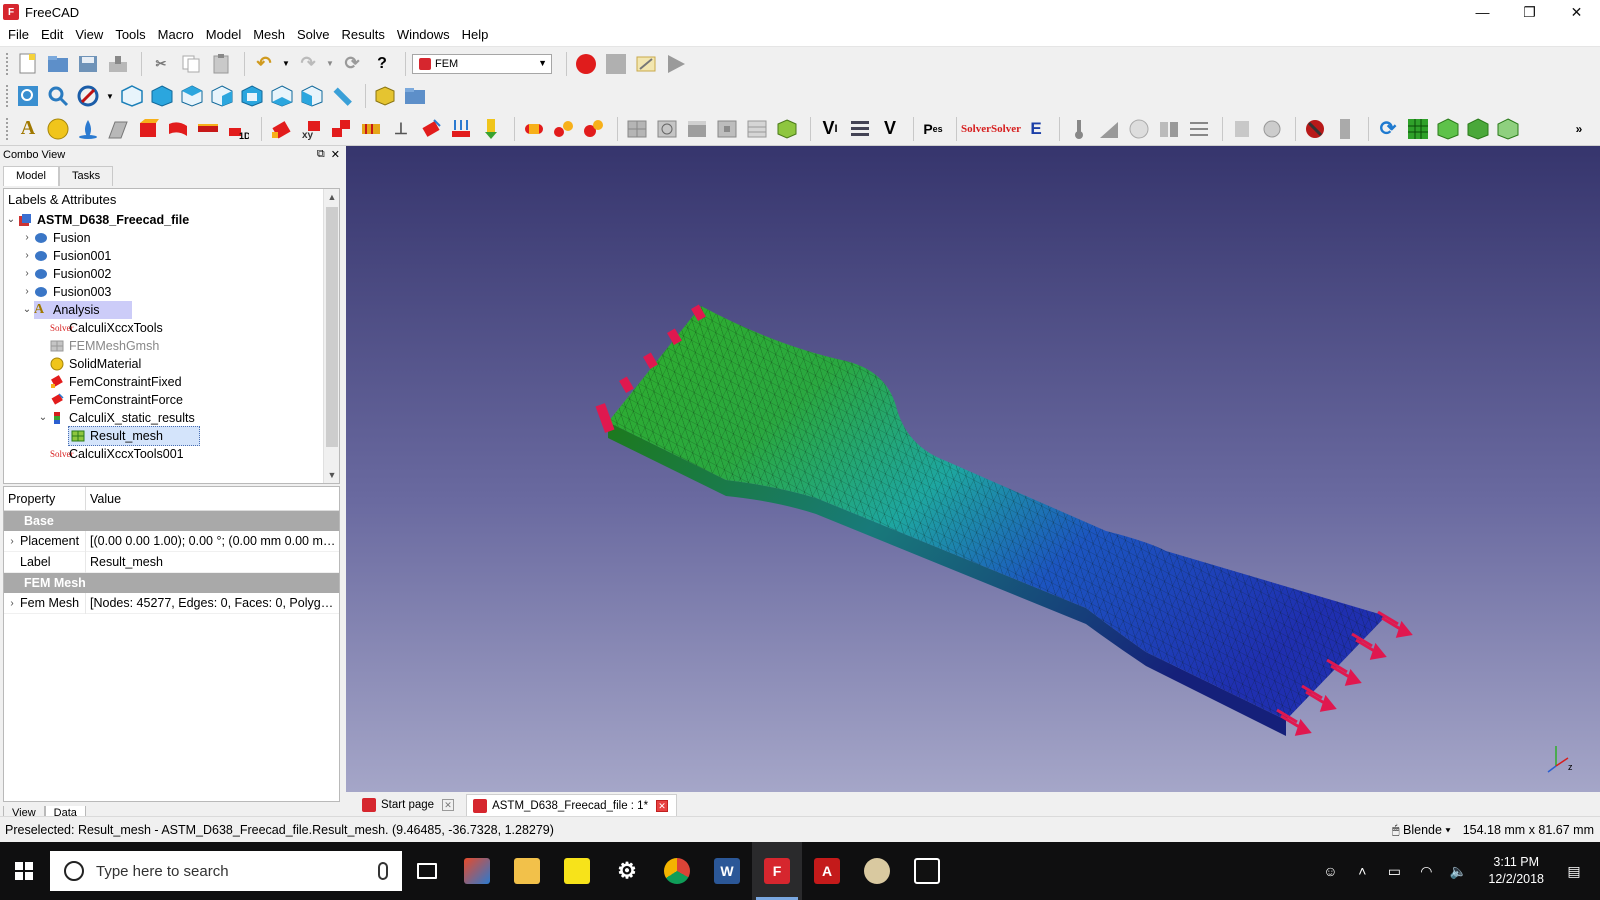 This screenshot has height=900, width=1600. Describe the element at coordinates (226, 871) in the screenshot. I see `taskbar-search: Type here to search` at that location.